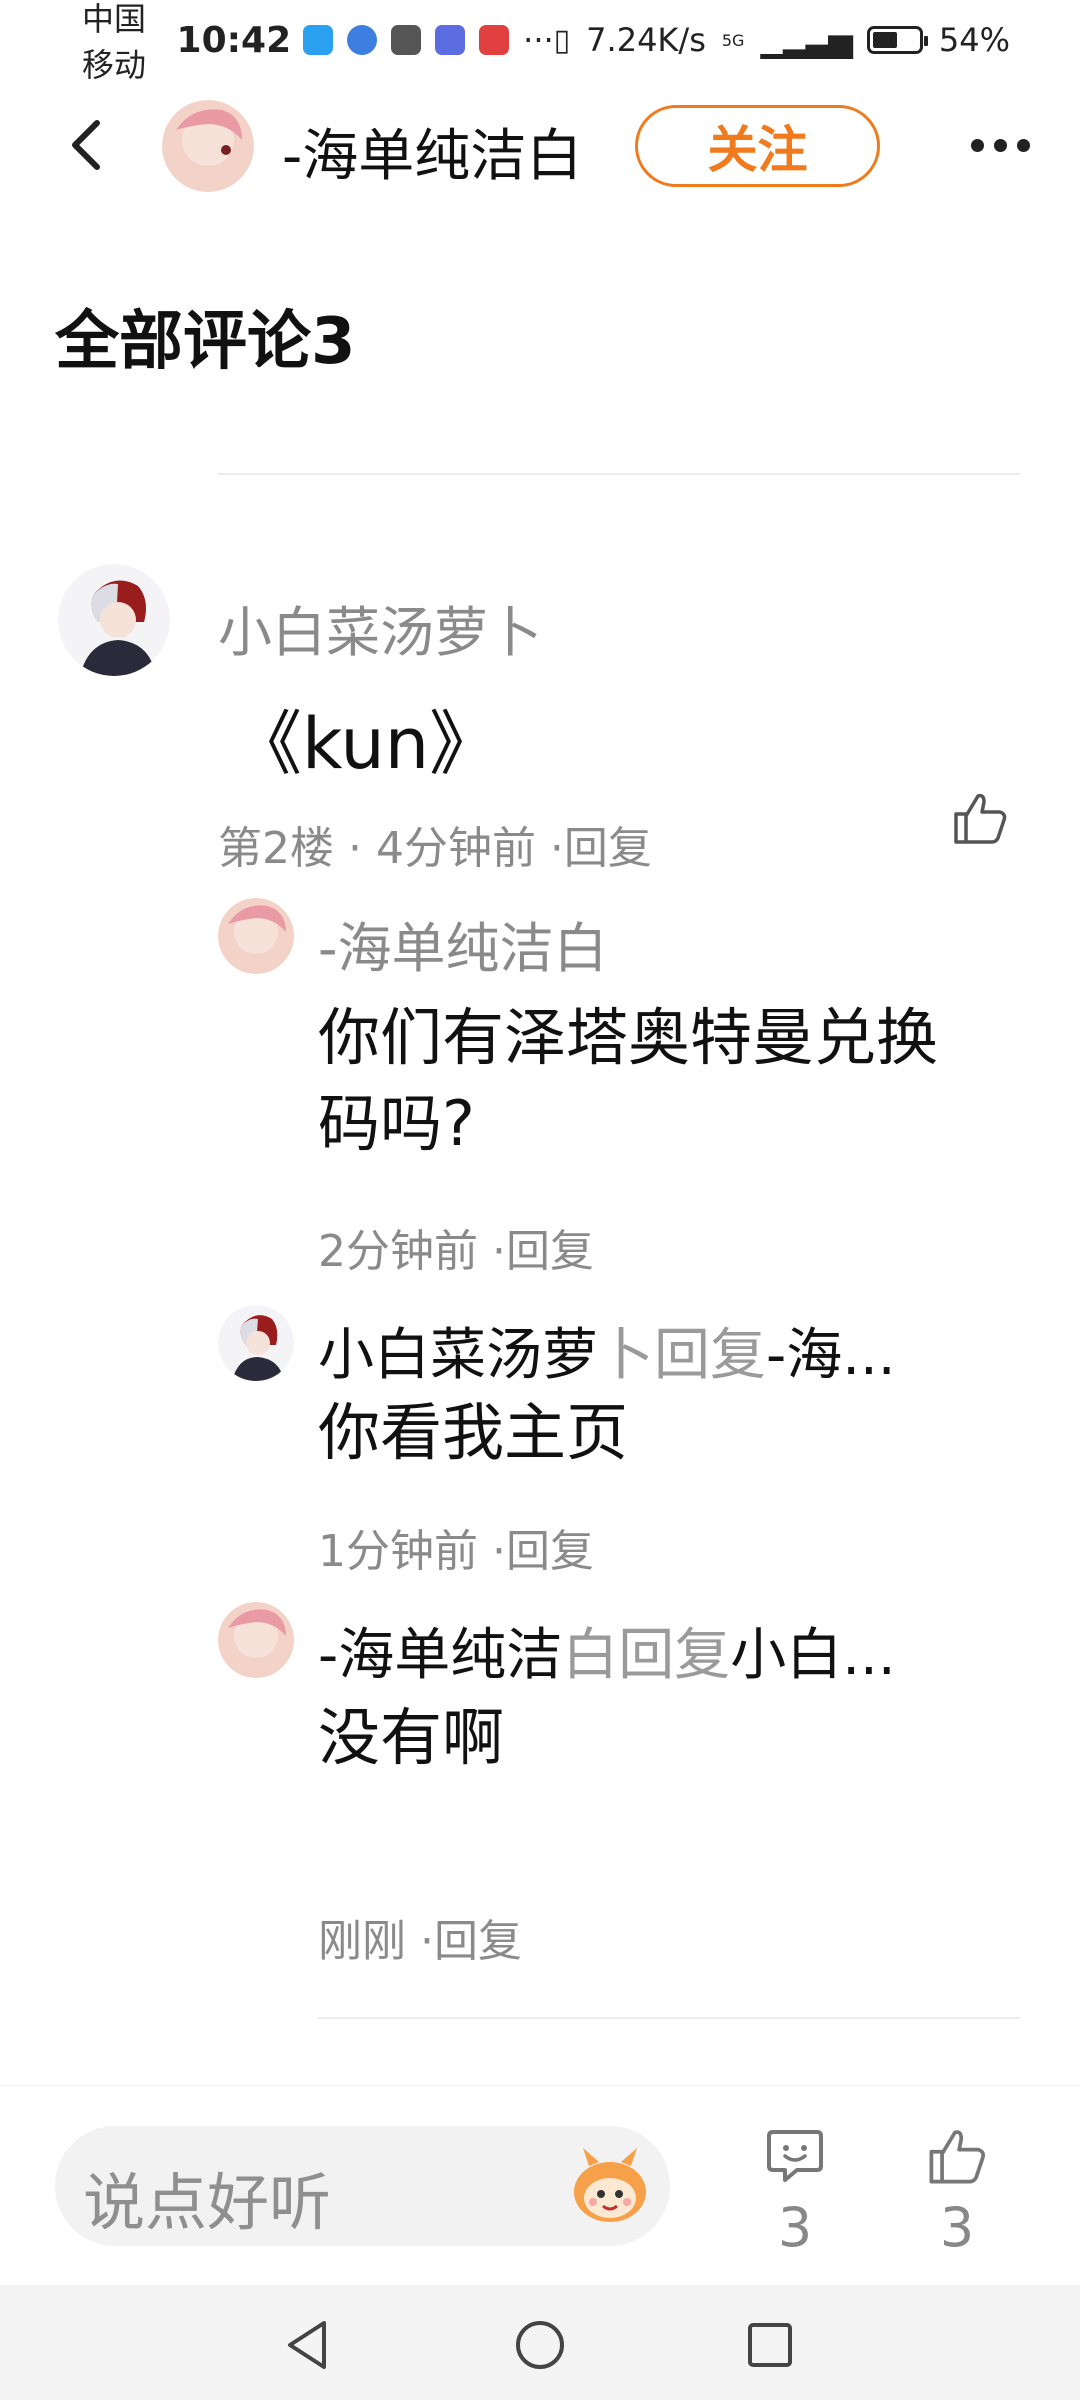 Image resolution: width=1080 pixels, height=2400 pixels. Describe the element at coordinates (308, 2345) in the screenshot. I see `nav-back-icon` at that location.